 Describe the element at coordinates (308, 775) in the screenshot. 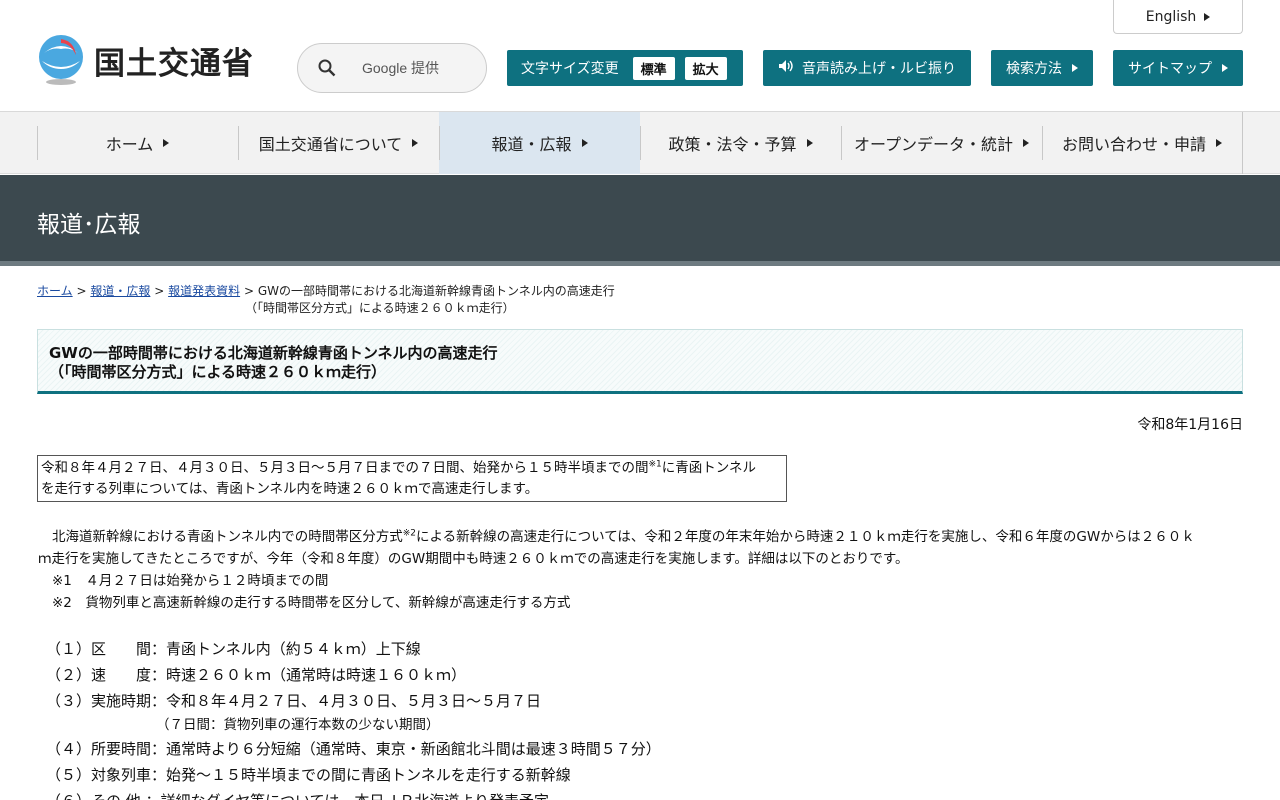

I see `list-item: （５）対象列車：始発～１５時半頃までの間に青函トンネルを走行する新幹線` at that location.